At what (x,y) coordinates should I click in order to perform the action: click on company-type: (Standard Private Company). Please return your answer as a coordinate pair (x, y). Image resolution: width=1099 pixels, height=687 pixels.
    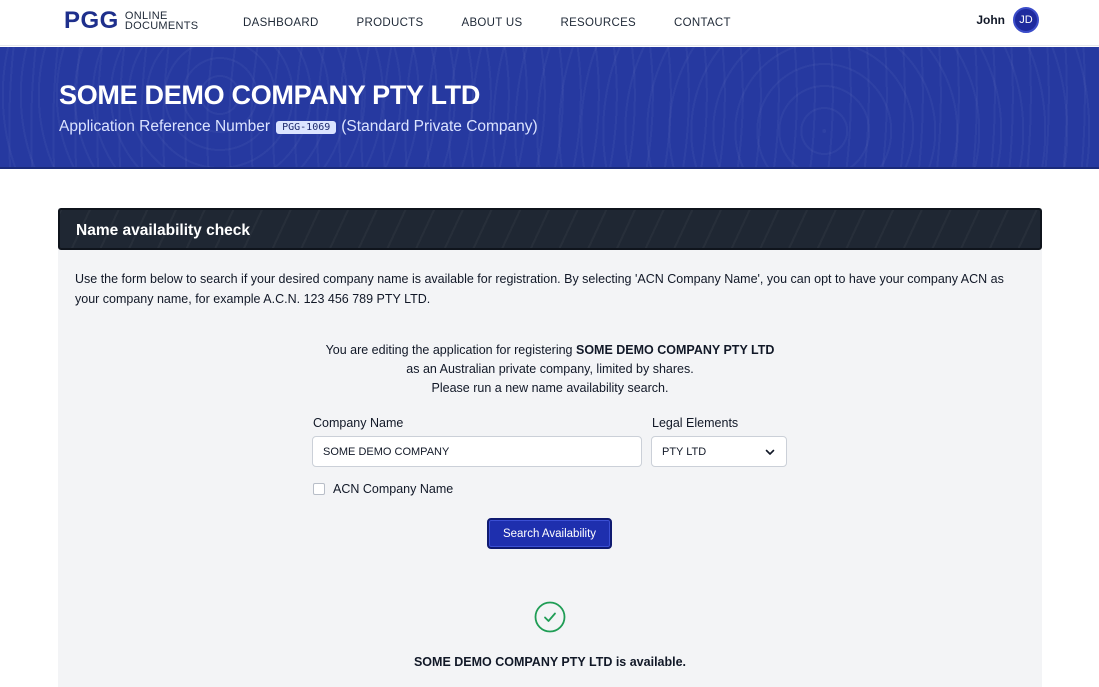
    Looking at the image, I should click on (439, 126).